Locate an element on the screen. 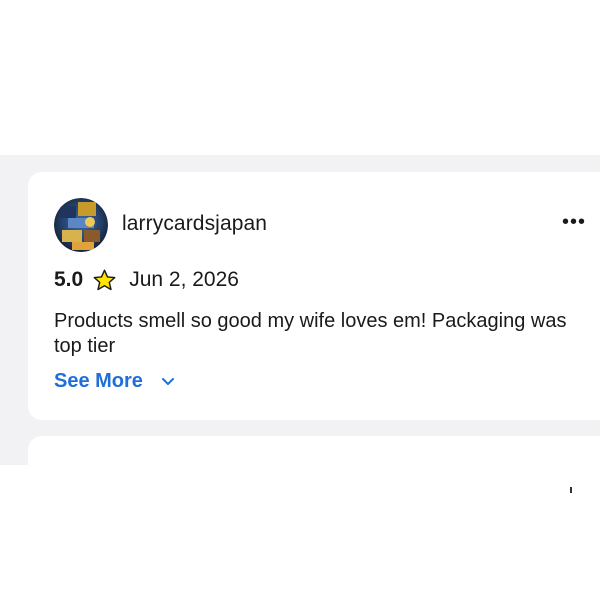 The width and height of the screenshot is (600, 600). avatar-image is located at coordinates (81, 225).